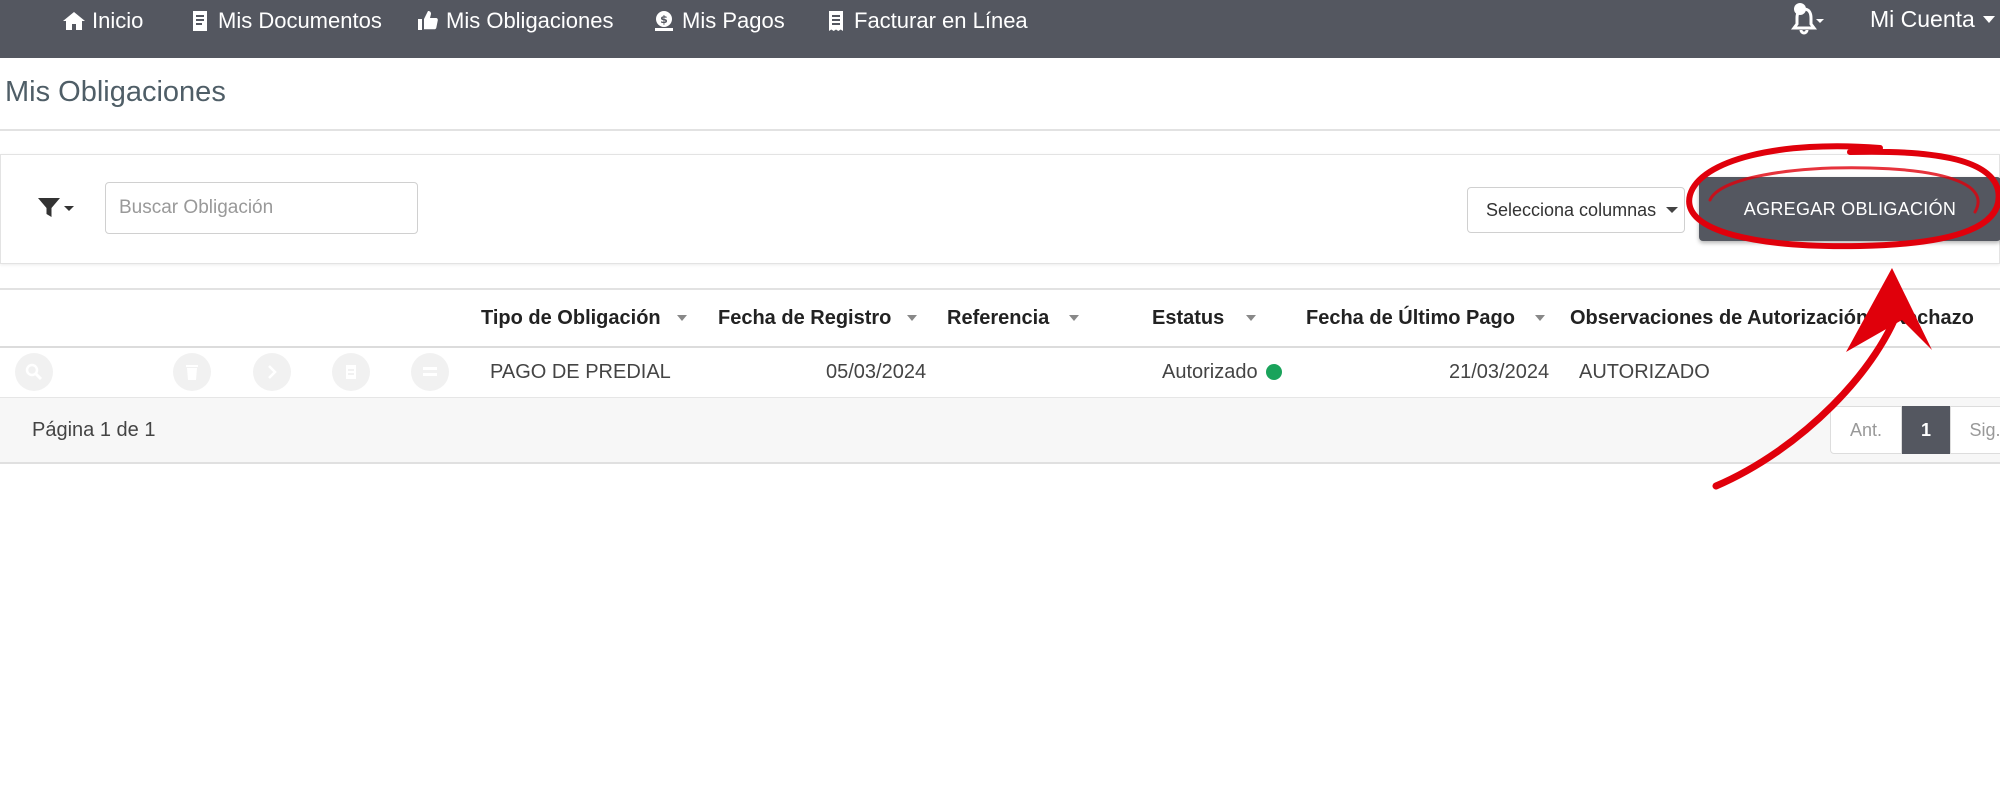  I want to click on receipt-icon, so click(836, 21).